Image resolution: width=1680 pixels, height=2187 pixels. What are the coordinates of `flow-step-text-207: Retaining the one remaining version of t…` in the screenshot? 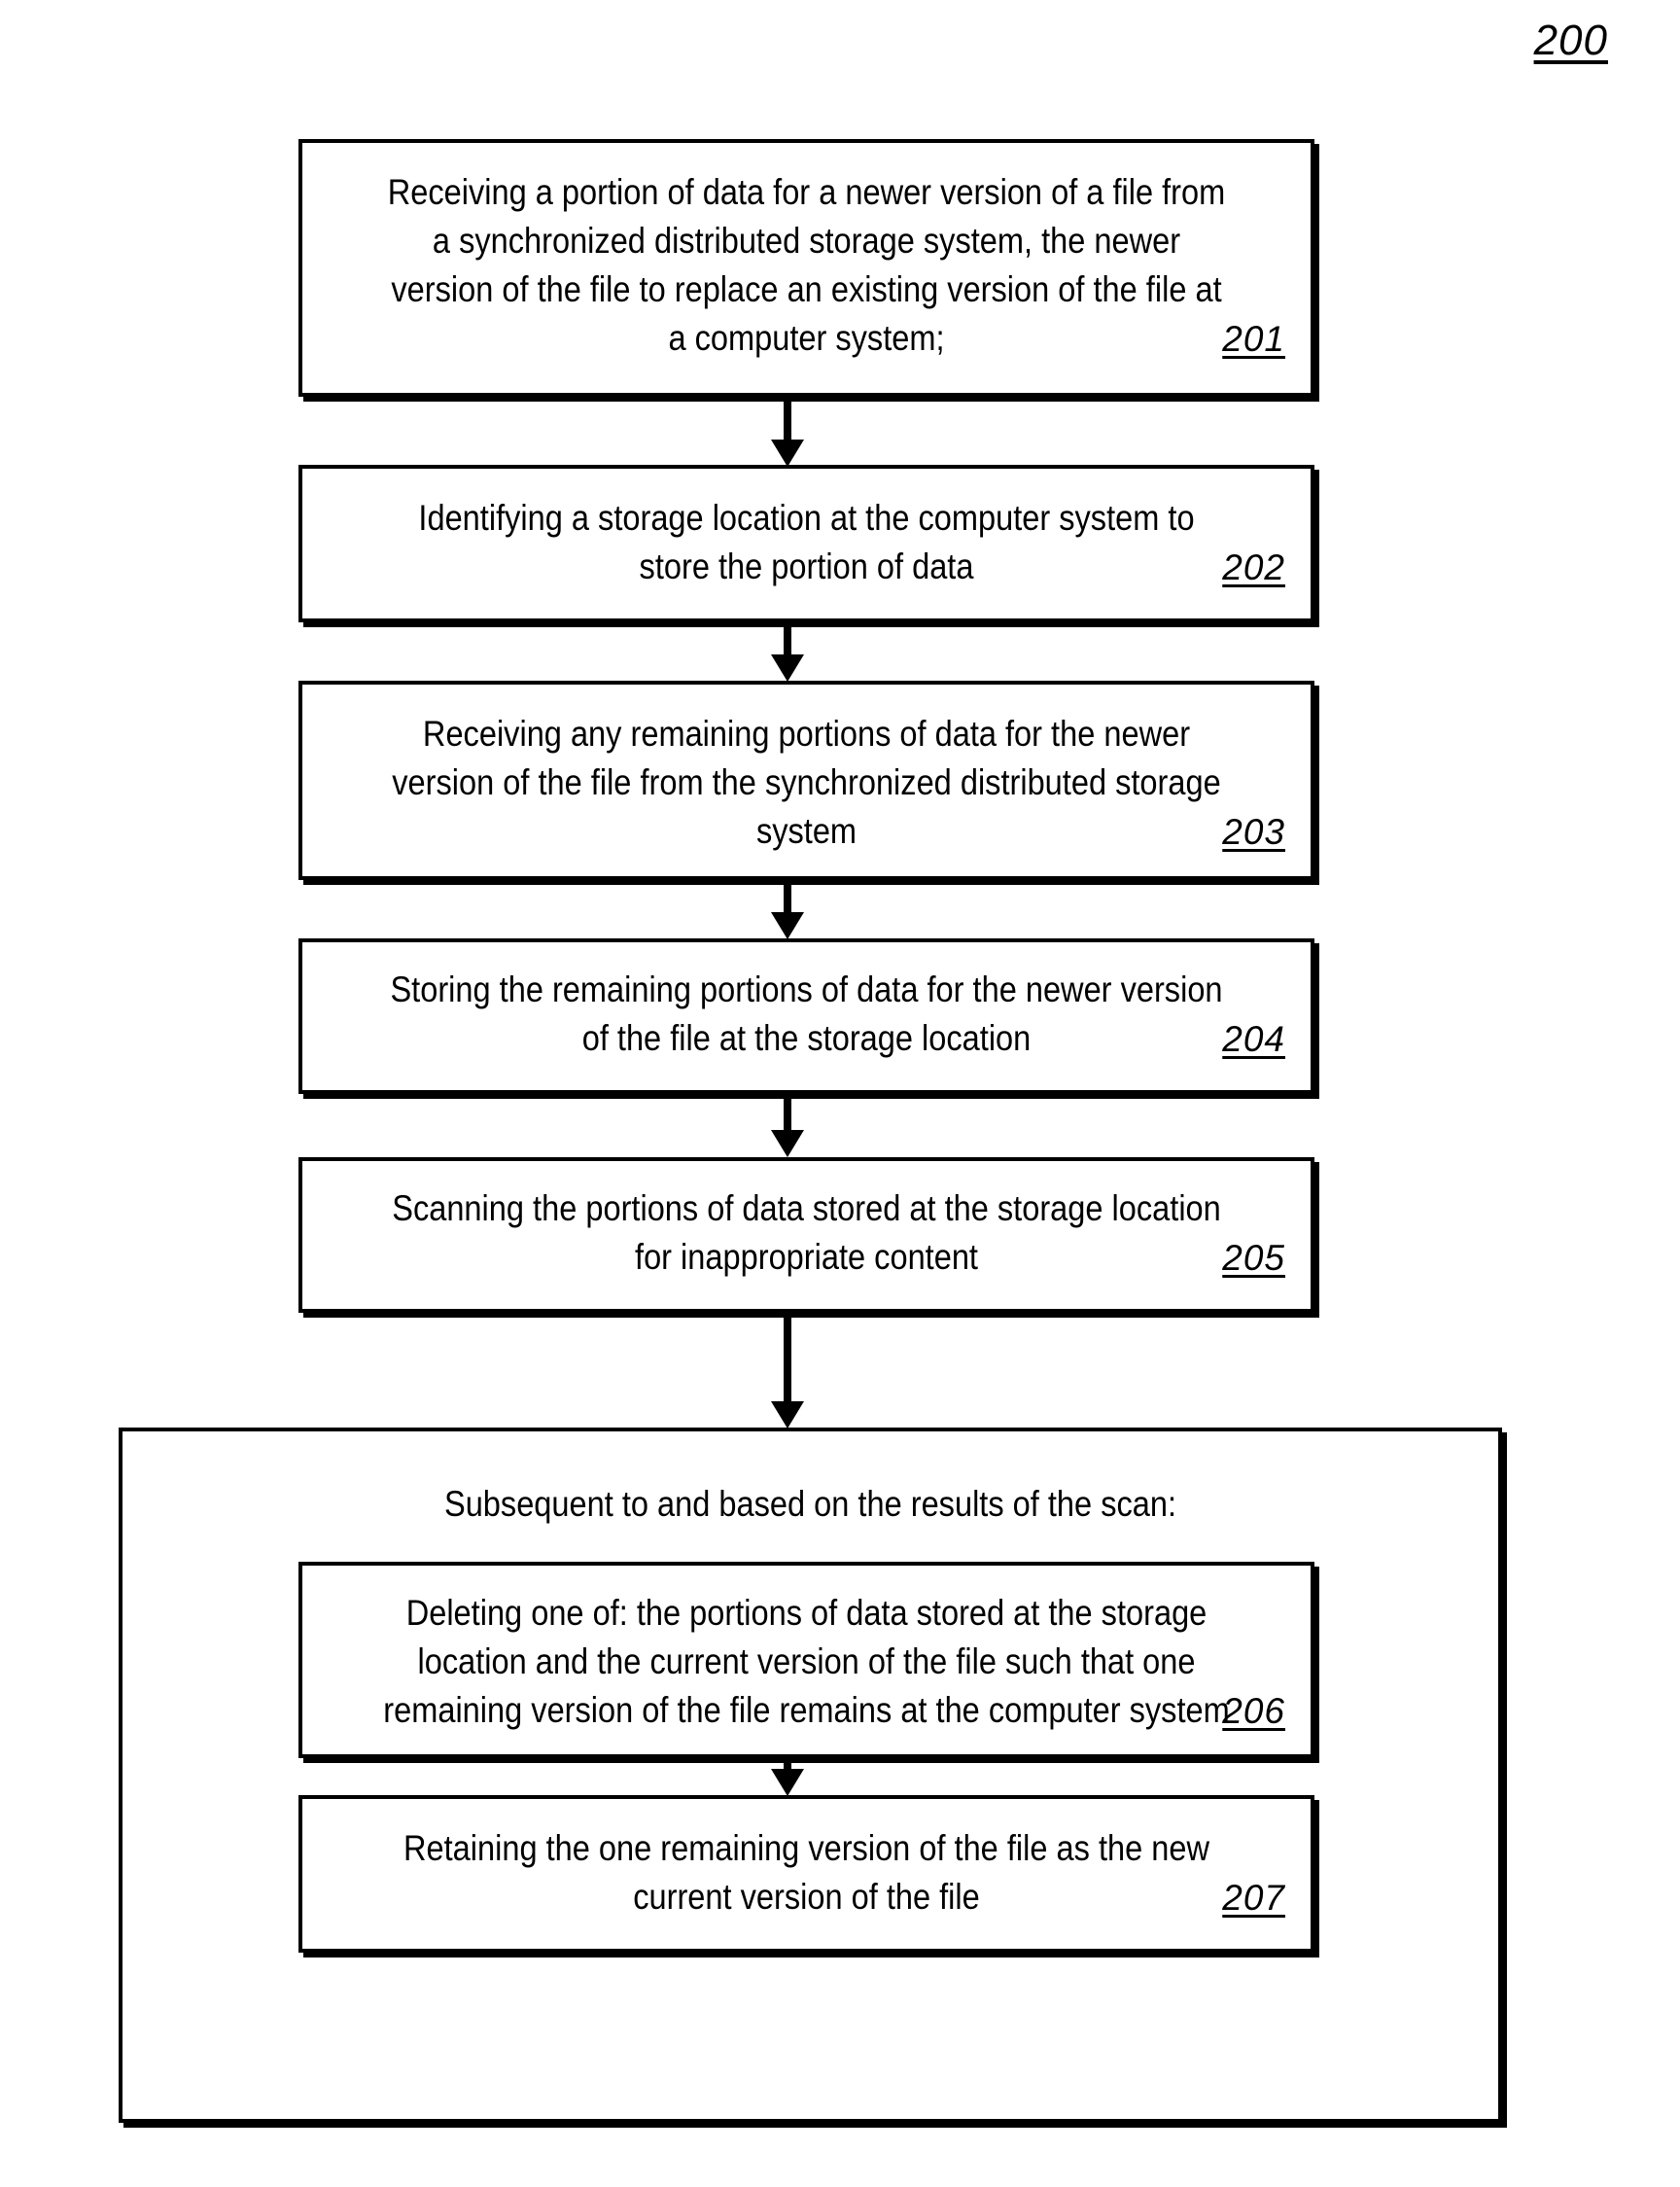 It's located at (806, 1872).